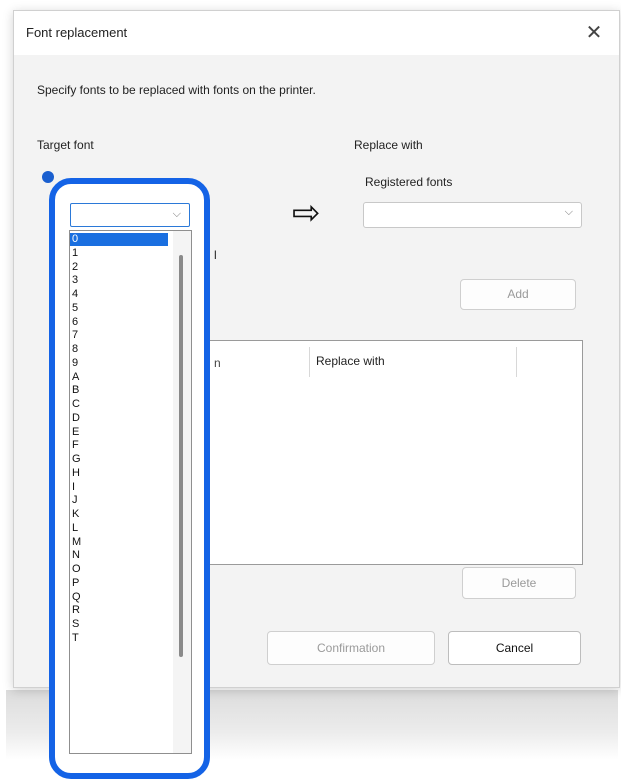 Image resolution: width=621 pixels, height=782 pixels. I want to click on title-bar: Font replacement ✕, so click(316, 33).